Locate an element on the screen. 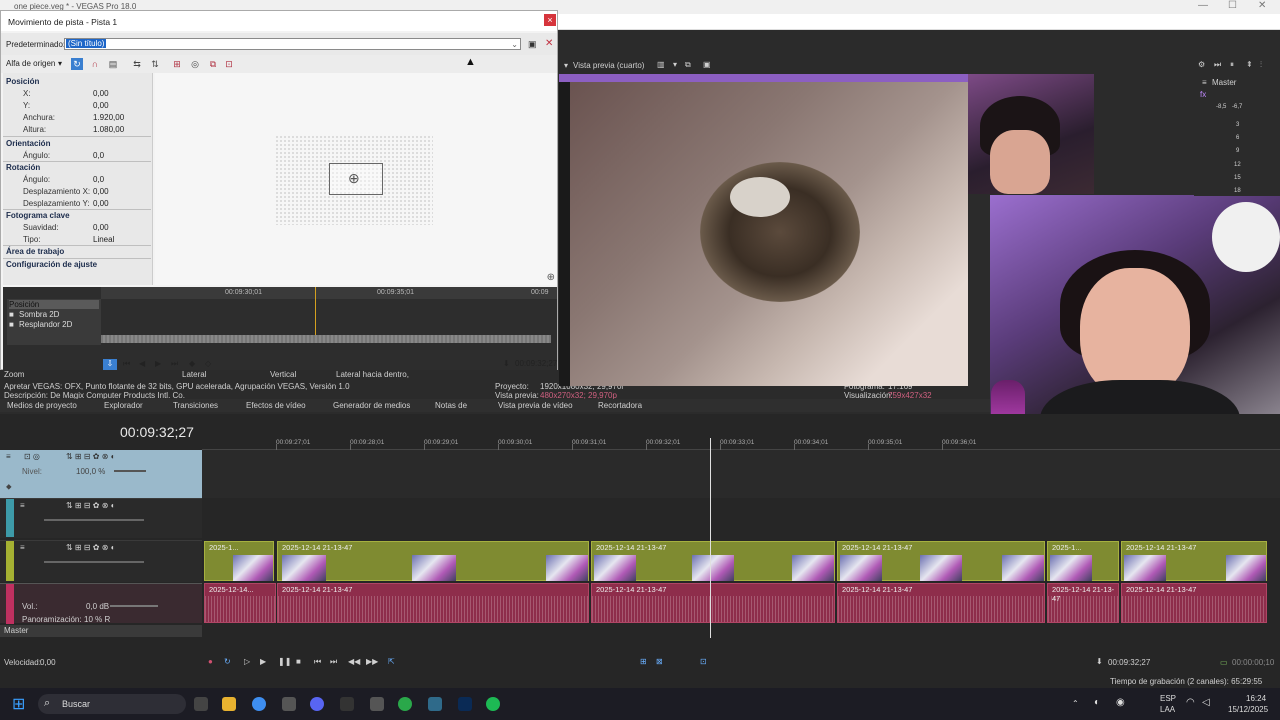 This screenshot has height=720, width=1280. lang-layout: LAA is located at coordinates (1167, 709).